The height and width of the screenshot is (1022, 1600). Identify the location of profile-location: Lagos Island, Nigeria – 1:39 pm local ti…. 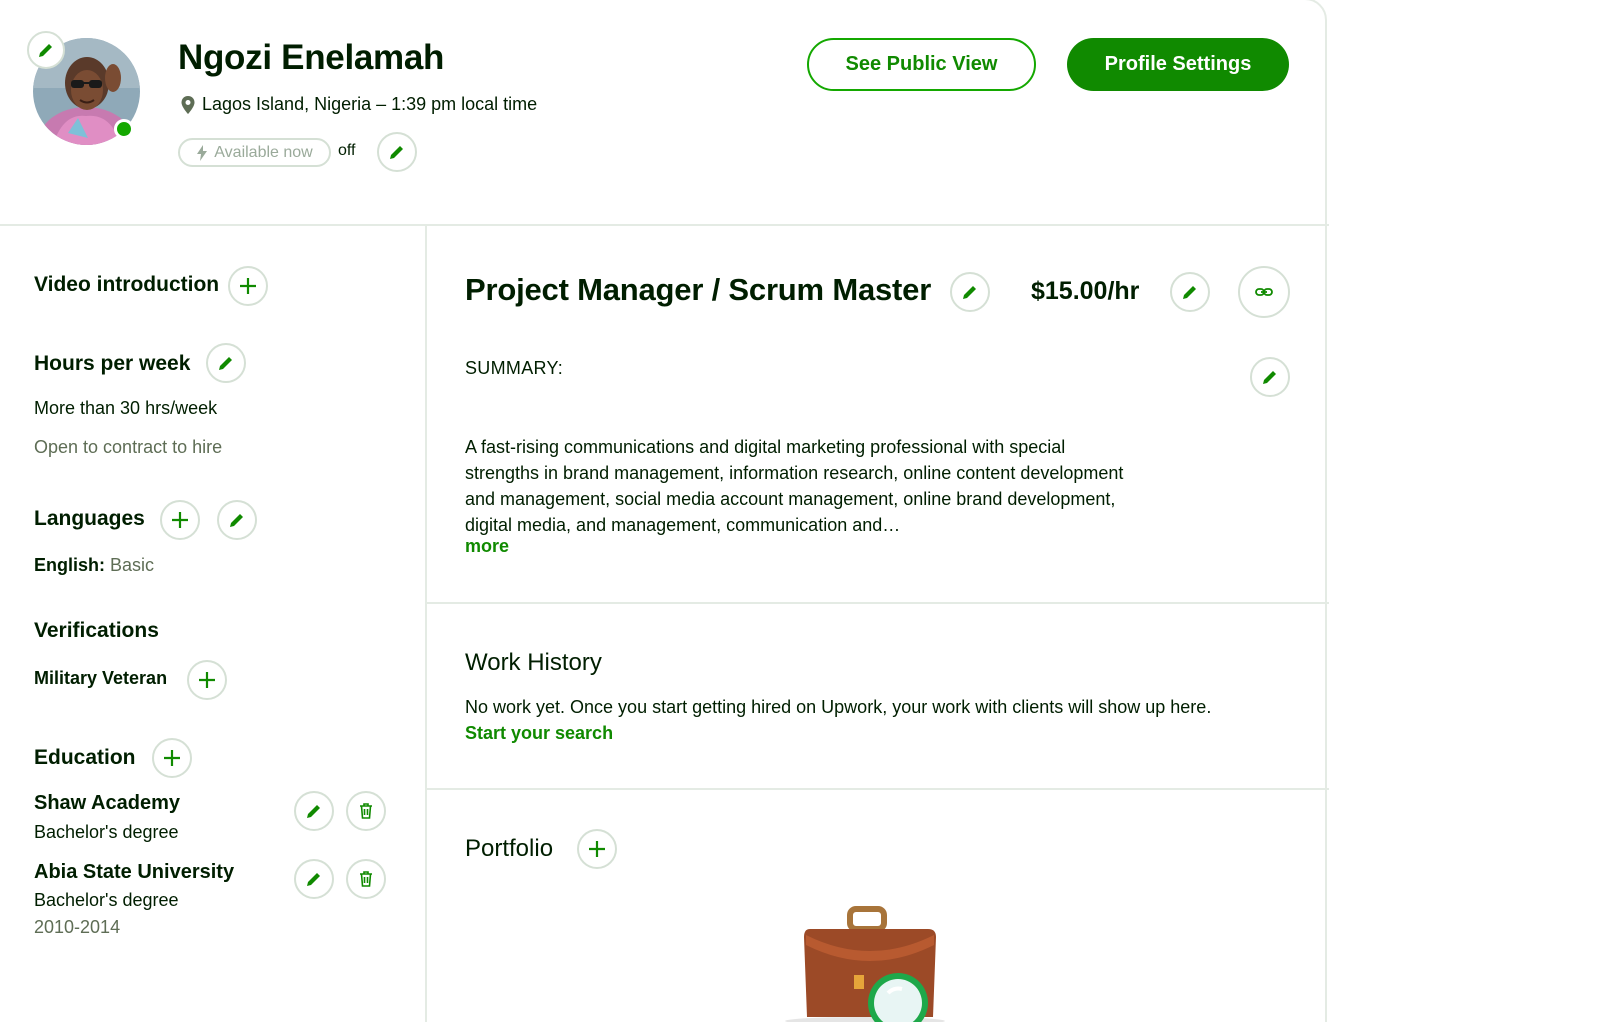
(358, 104).